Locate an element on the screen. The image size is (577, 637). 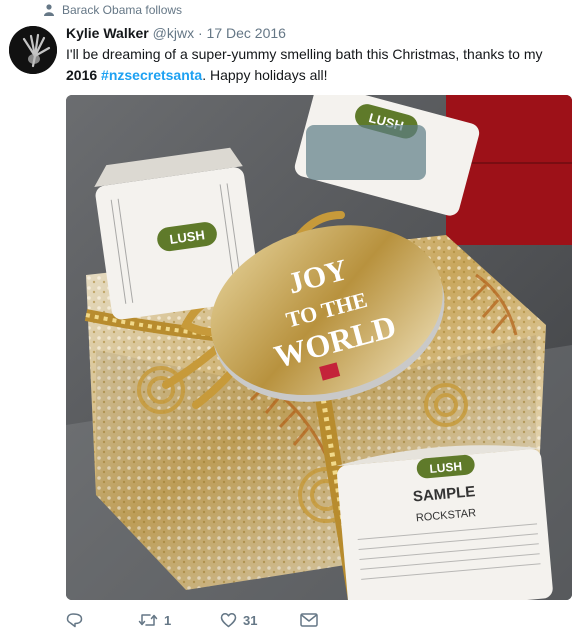
tweet-actions: 1 31 is located at coordinates (203, 620).